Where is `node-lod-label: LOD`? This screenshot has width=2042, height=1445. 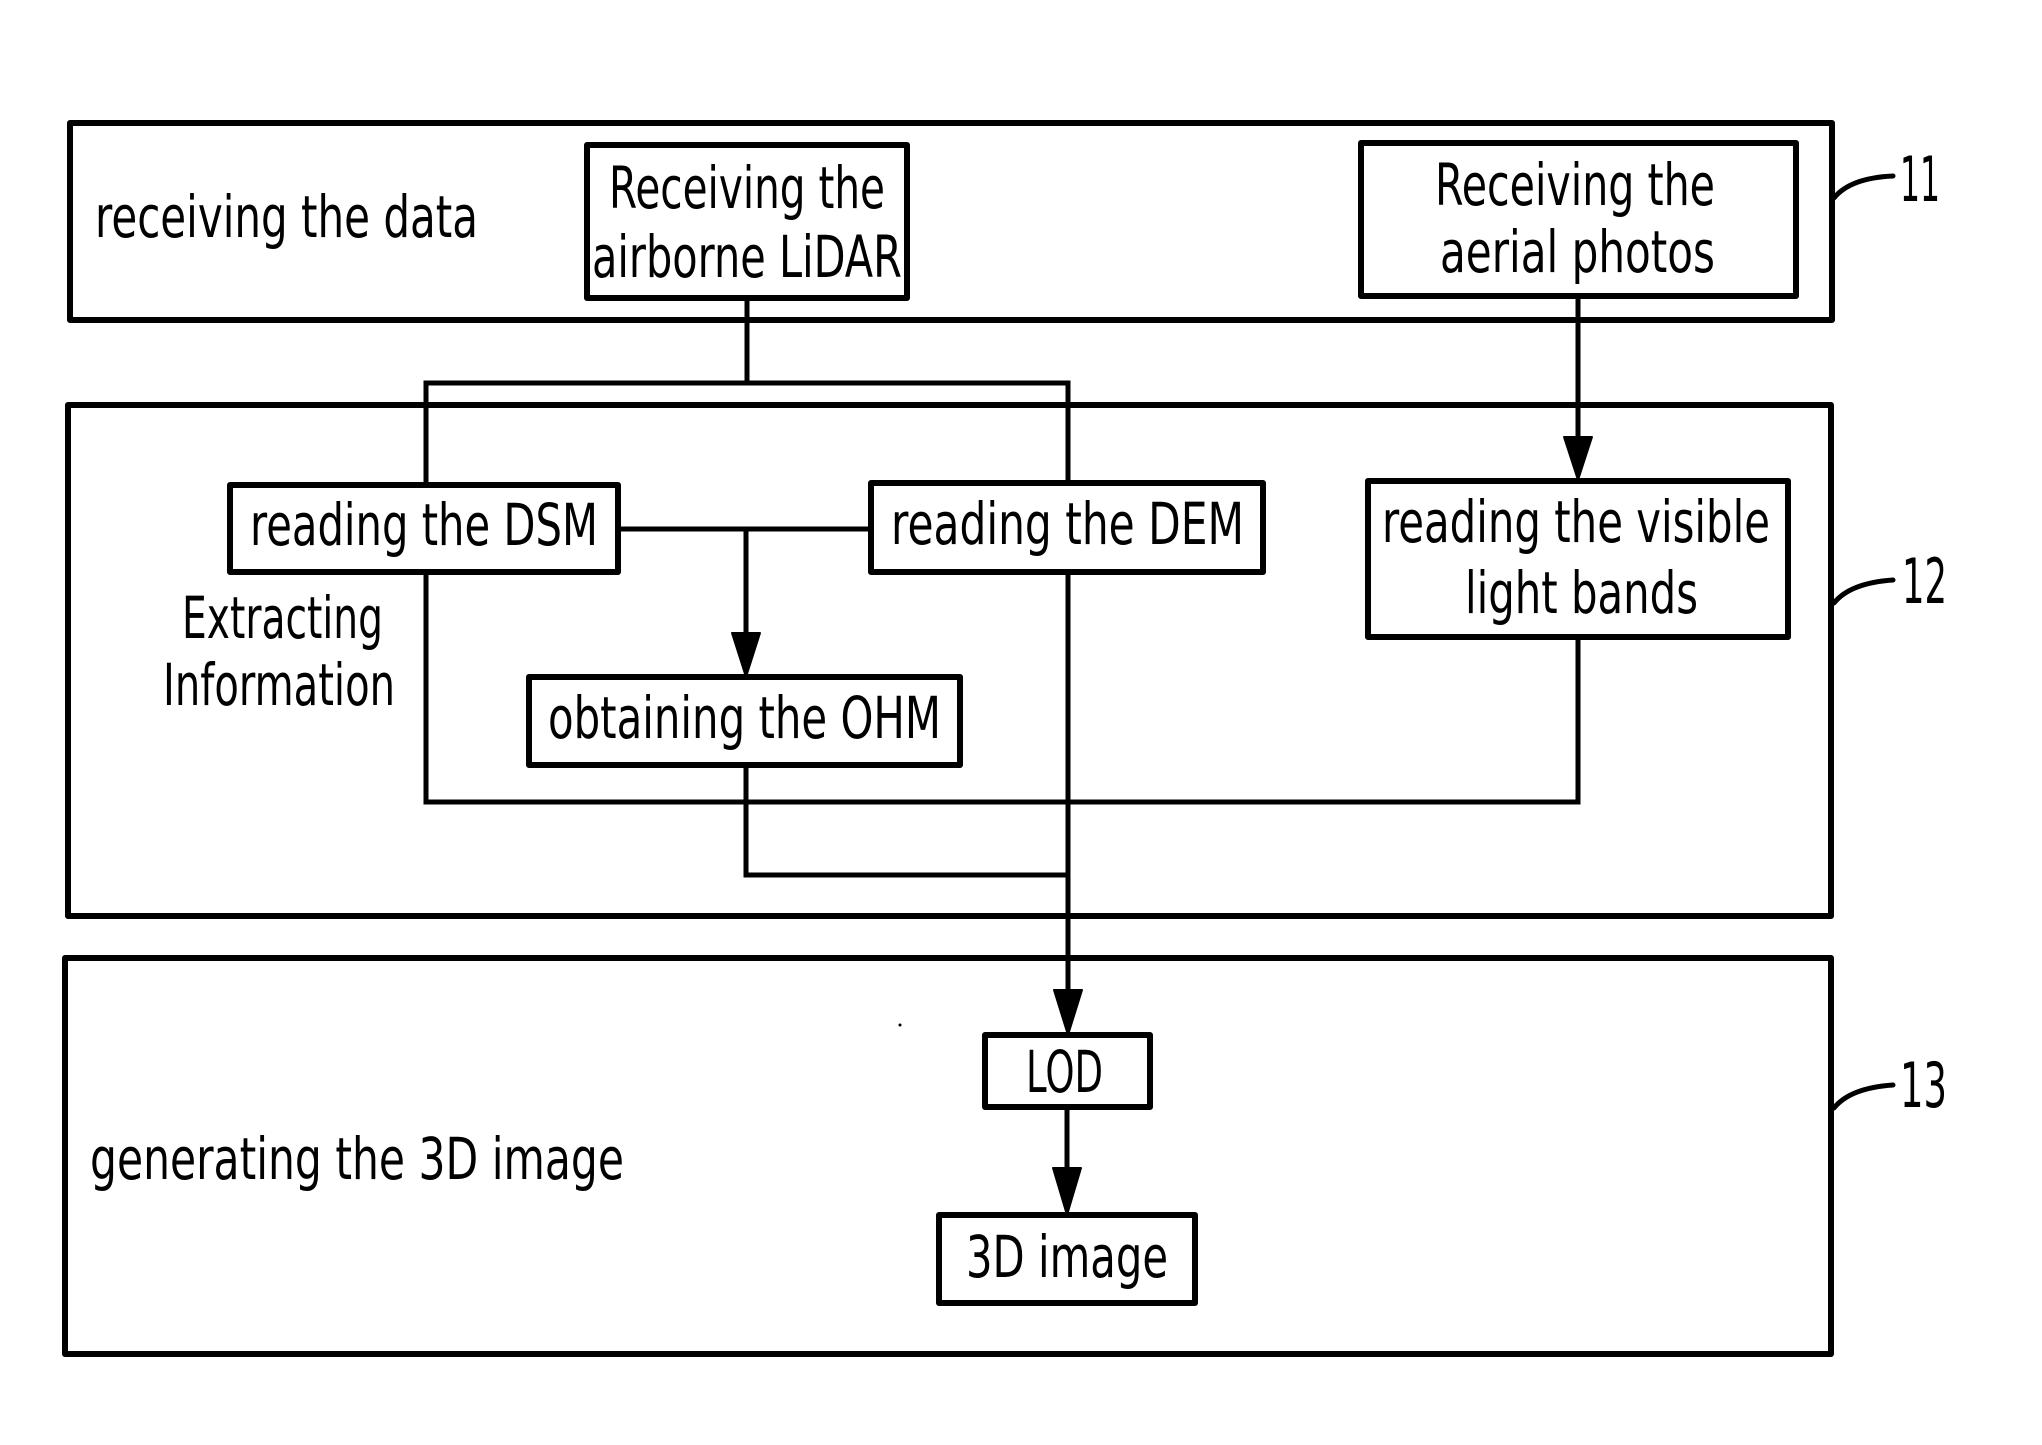
node-lod-label: LOD is located at coordinates (1064, 1072).